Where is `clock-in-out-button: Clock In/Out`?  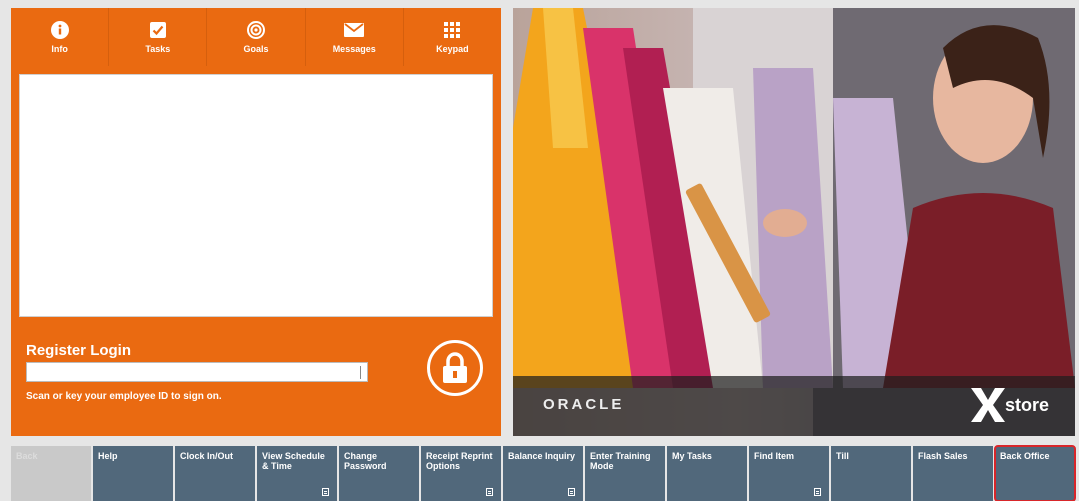 clock-in-out-button: Clock In/Out is located at coordinates (215, 473).